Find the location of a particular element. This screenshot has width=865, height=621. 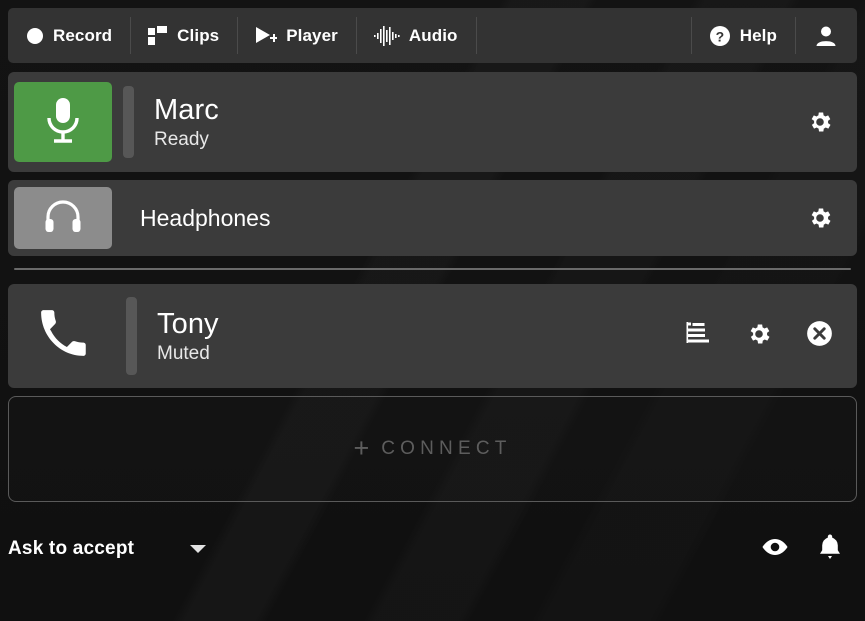

toolbar-item-audio: Audio is located at coordinates (415, 35).